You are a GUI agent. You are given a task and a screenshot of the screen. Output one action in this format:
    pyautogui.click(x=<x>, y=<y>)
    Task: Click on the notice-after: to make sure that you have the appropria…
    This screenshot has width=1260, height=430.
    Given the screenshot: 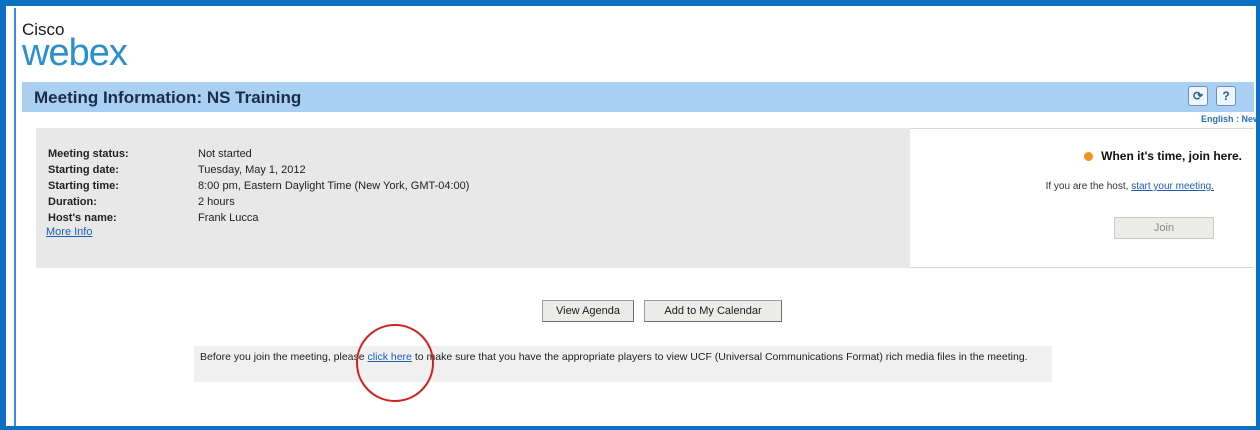 What is the action you would take?
    pyautogui.click(x=721, y=357)
    